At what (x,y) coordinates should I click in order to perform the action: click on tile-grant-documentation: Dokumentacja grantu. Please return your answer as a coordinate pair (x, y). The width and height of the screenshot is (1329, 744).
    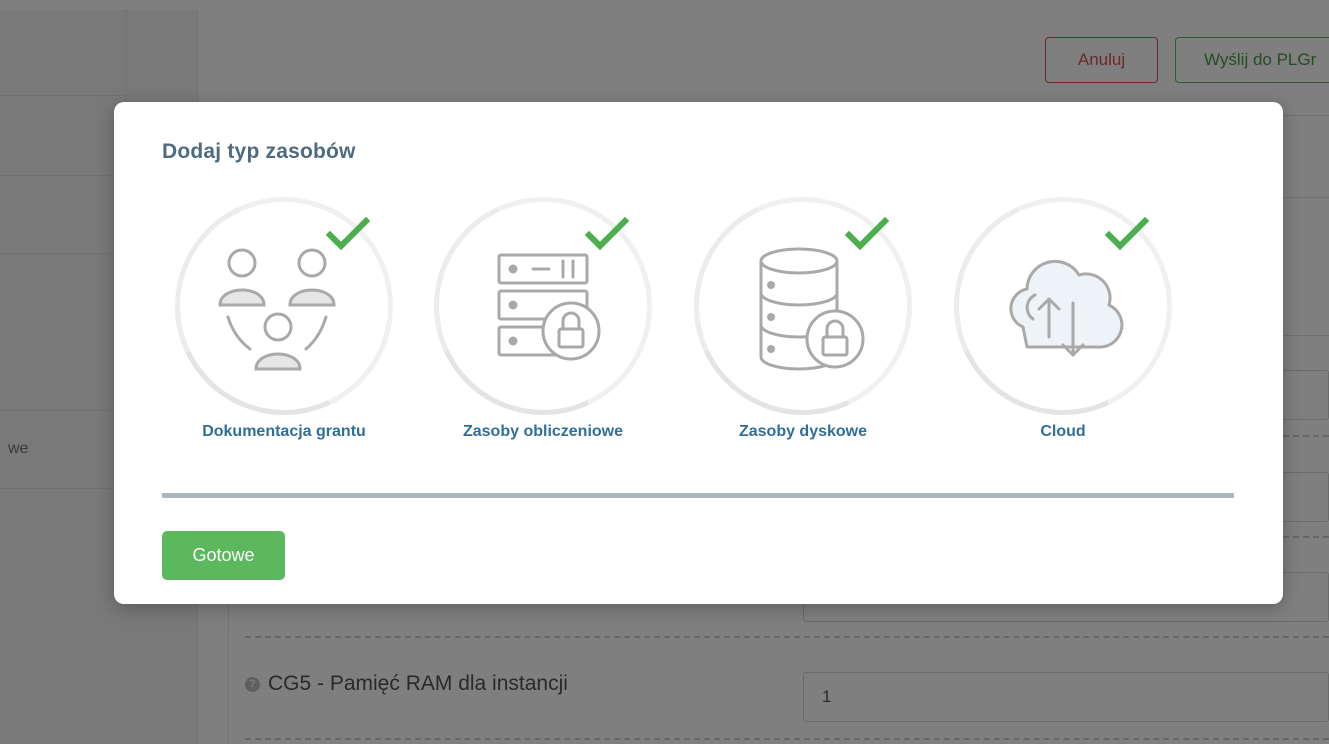
    Looking at the image, I should click on (284, 316).